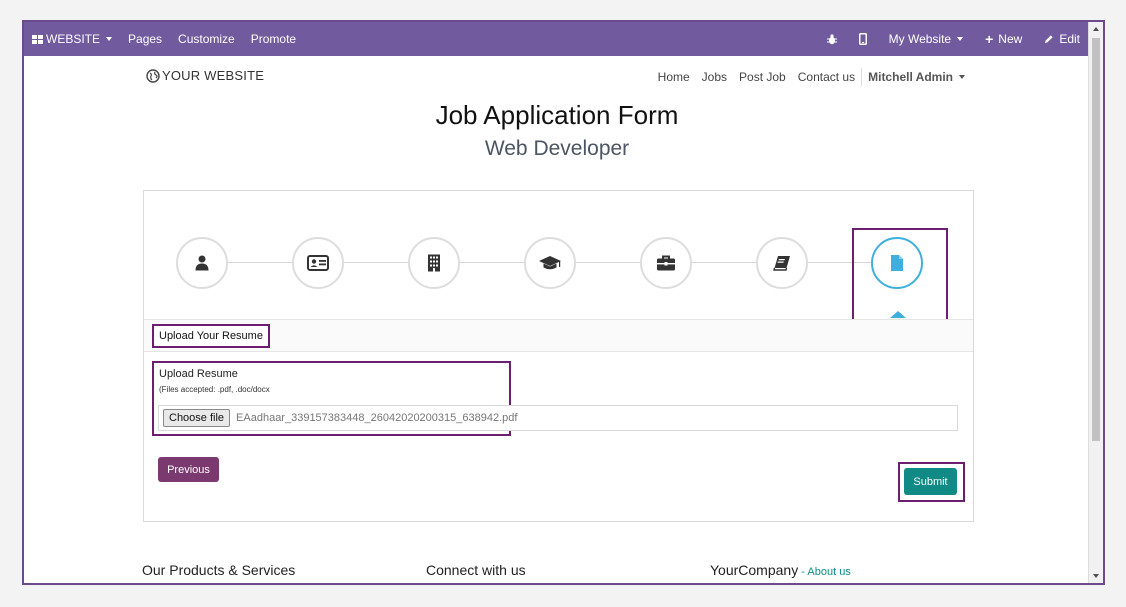 The height and width of the screenshot is (607, 1126). I want to click on nav-contact-us: Contact us, so click(826, 77).